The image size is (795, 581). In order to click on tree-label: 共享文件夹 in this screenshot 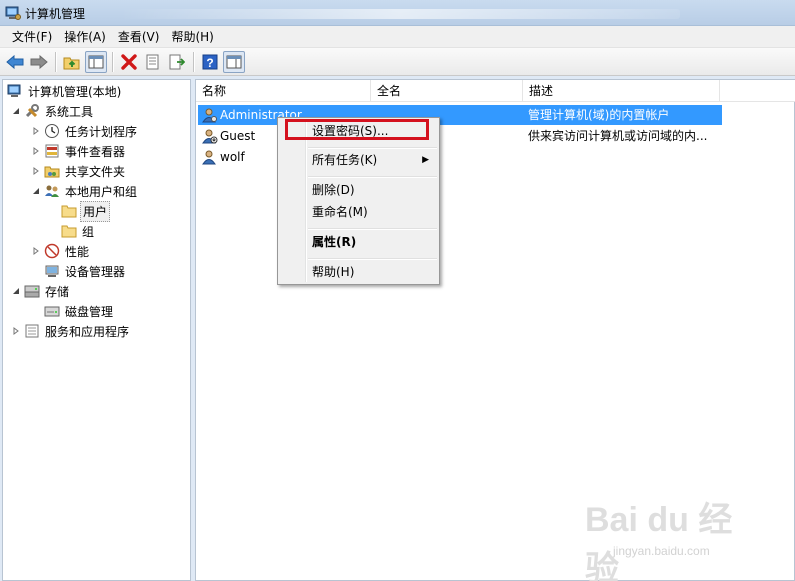, I will do `click(95, 171)`.